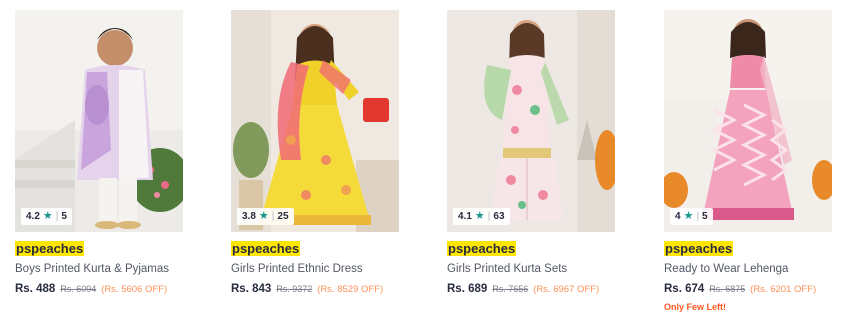 The height and width of the screenshot is (322, 843). I want to click on price-row: Rs. 689 Rs. 7656 (Rs. 6967 OFF), so click(531, 289).